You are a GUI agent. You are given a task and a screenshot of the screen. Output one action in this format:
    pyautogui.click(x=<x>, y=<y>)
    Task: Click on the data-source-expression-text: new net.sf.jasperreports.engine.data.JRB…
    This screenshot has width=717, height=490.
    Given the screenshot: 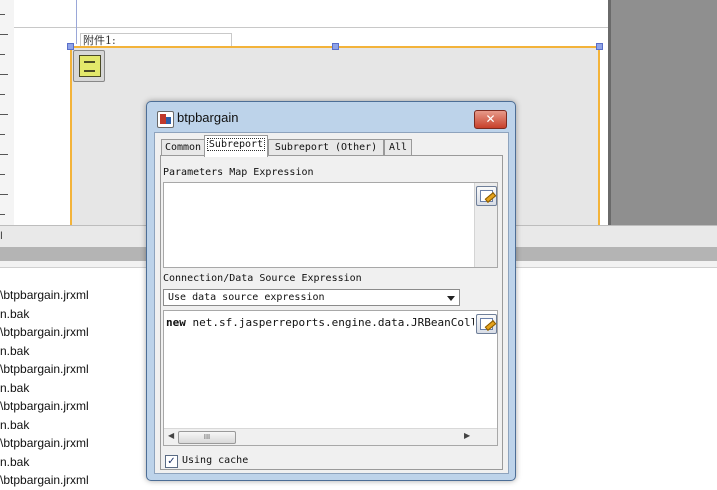 What is the action you would take?
    pyautogui.click(x=320, y=322)
    